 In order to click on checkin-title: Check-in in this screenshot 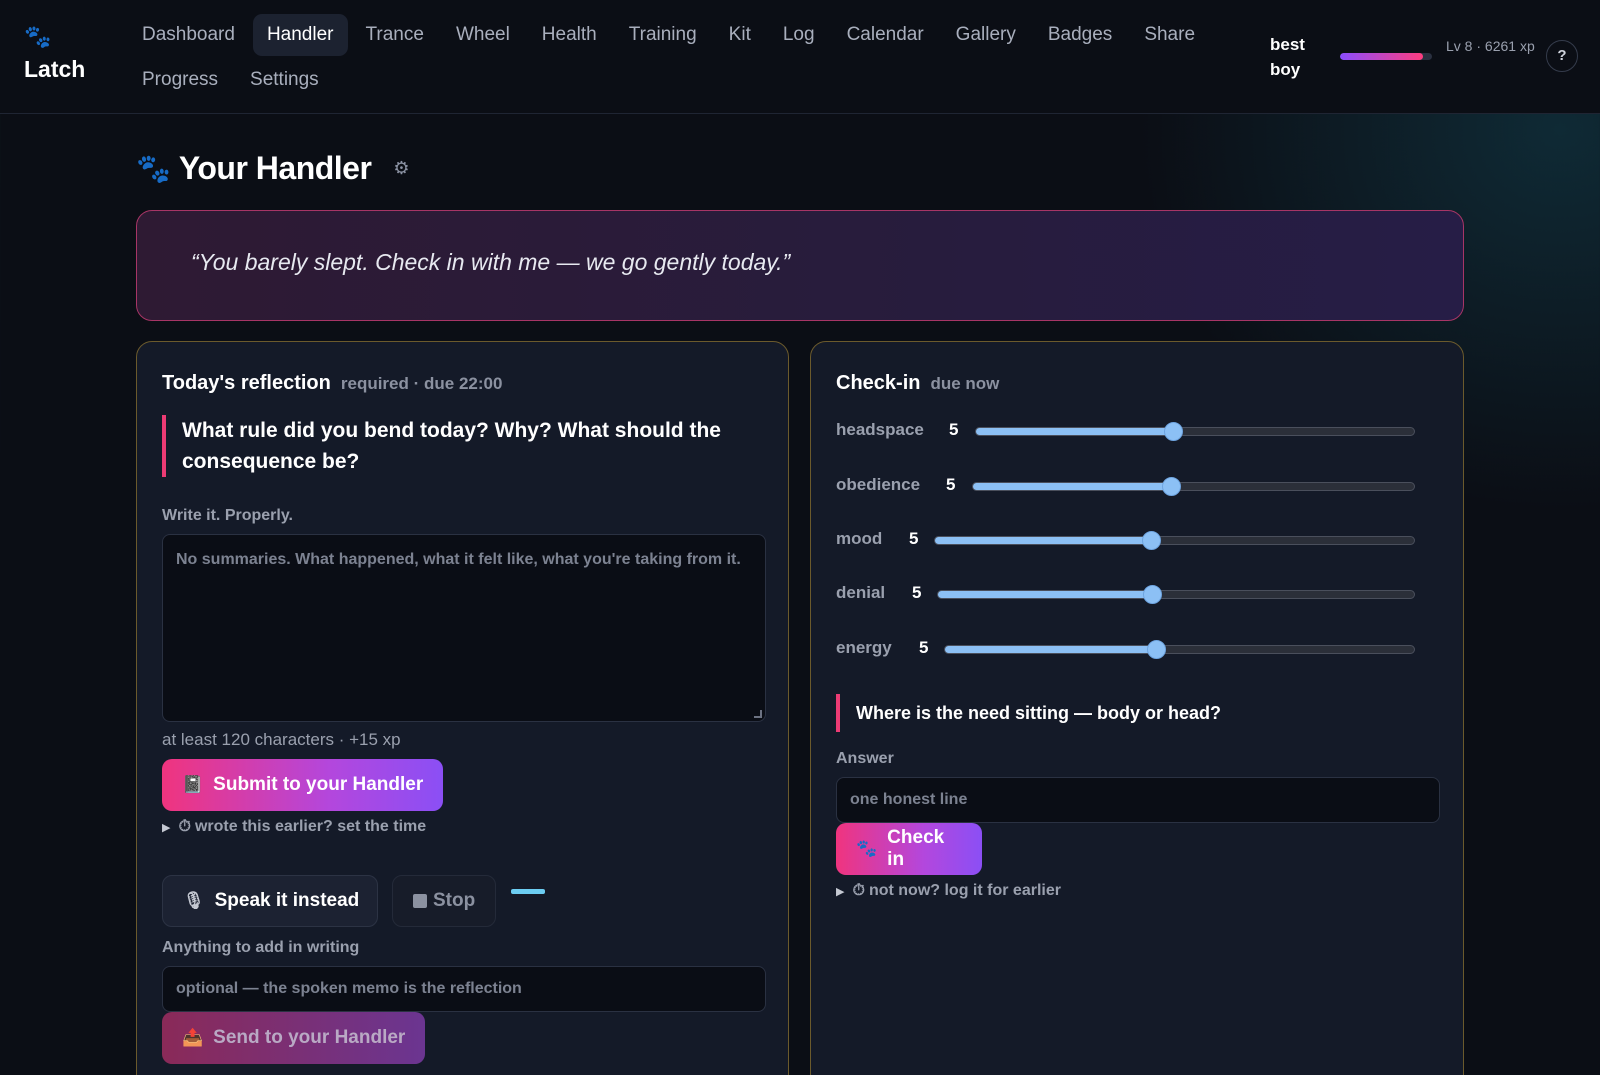, I will do `click(878, 383)`.